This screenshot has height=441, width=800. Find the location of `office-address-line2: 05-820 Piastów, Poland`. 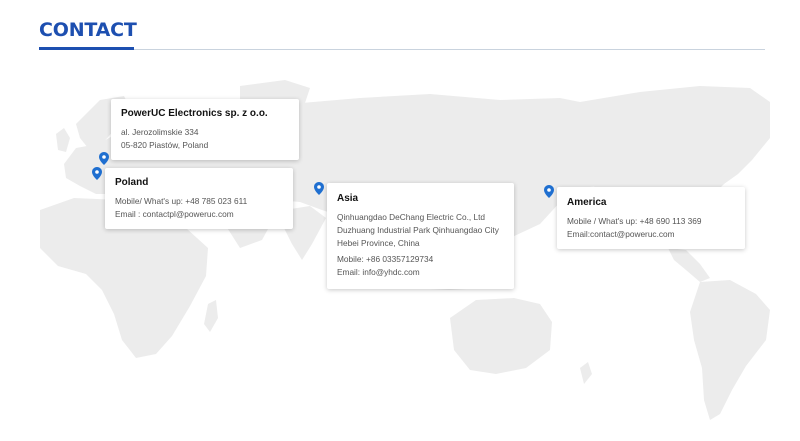

office-address-line2: 05-820 Piastów, Poland is located at coordinates (165, 145).